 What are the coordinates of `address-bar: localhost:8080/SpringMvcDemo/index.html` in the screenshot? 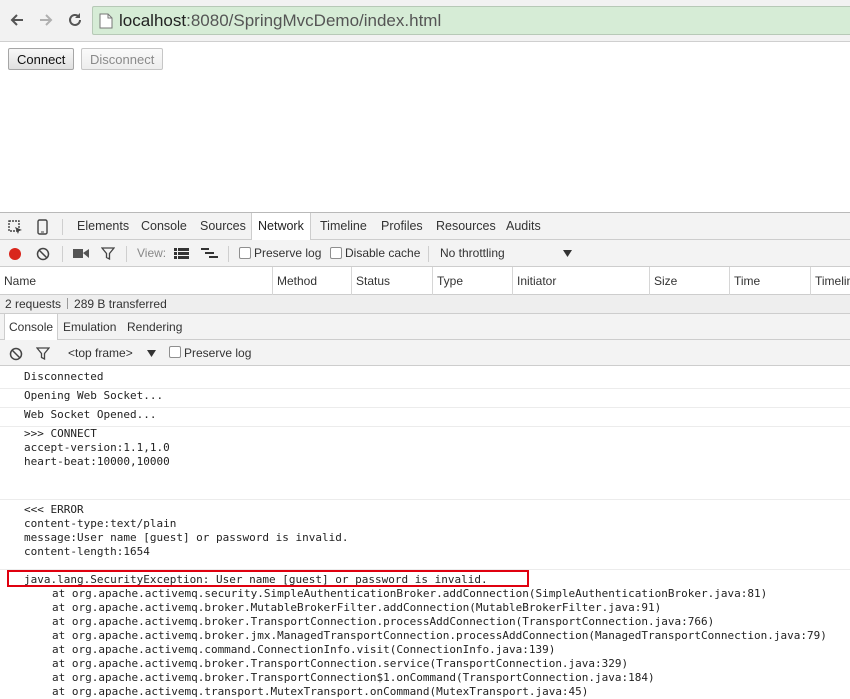 It's located at (471, 20).